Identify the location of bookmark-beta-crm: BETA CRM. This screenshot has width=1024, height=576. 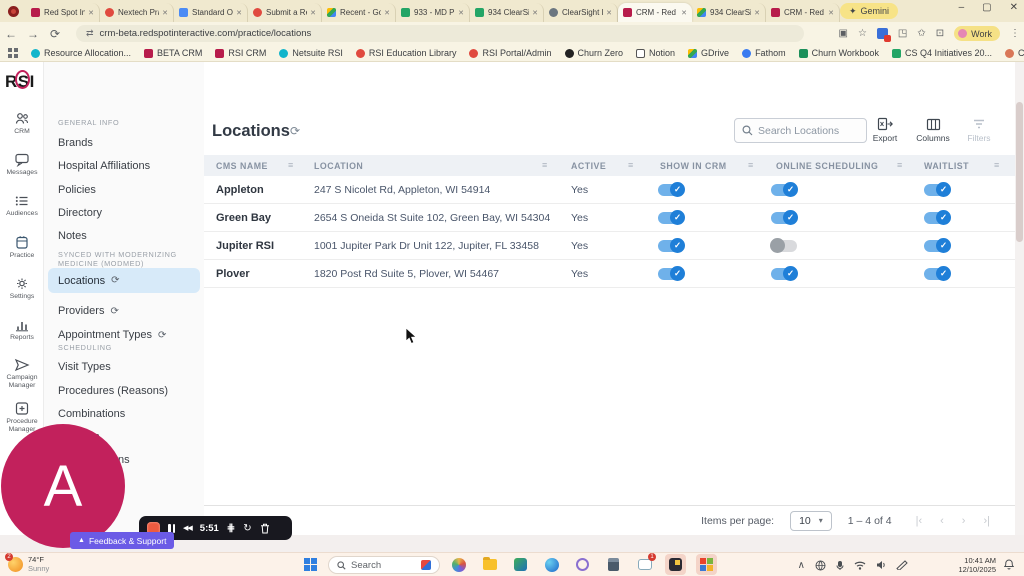
(173, 53).